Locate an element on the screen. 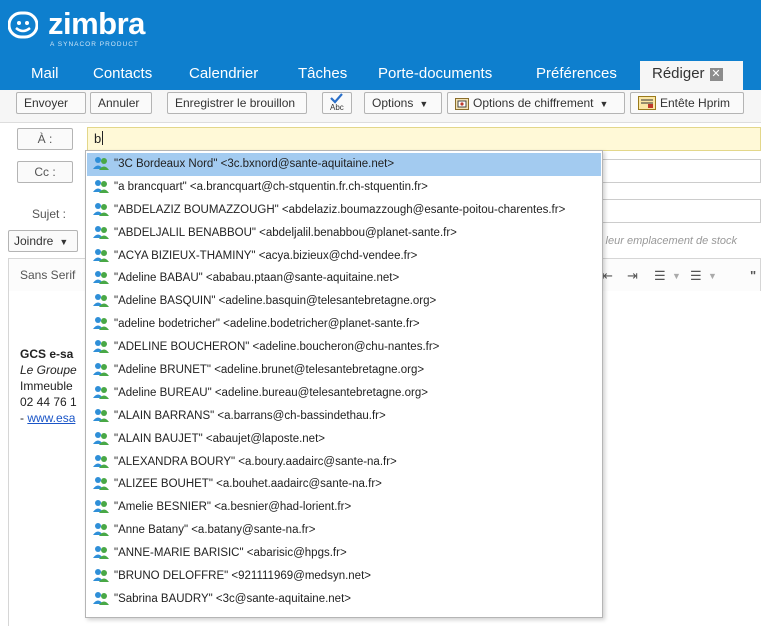 The image size is (761, 626). tab-rediger-label: Rédiger is located at coordinates (678, 73).